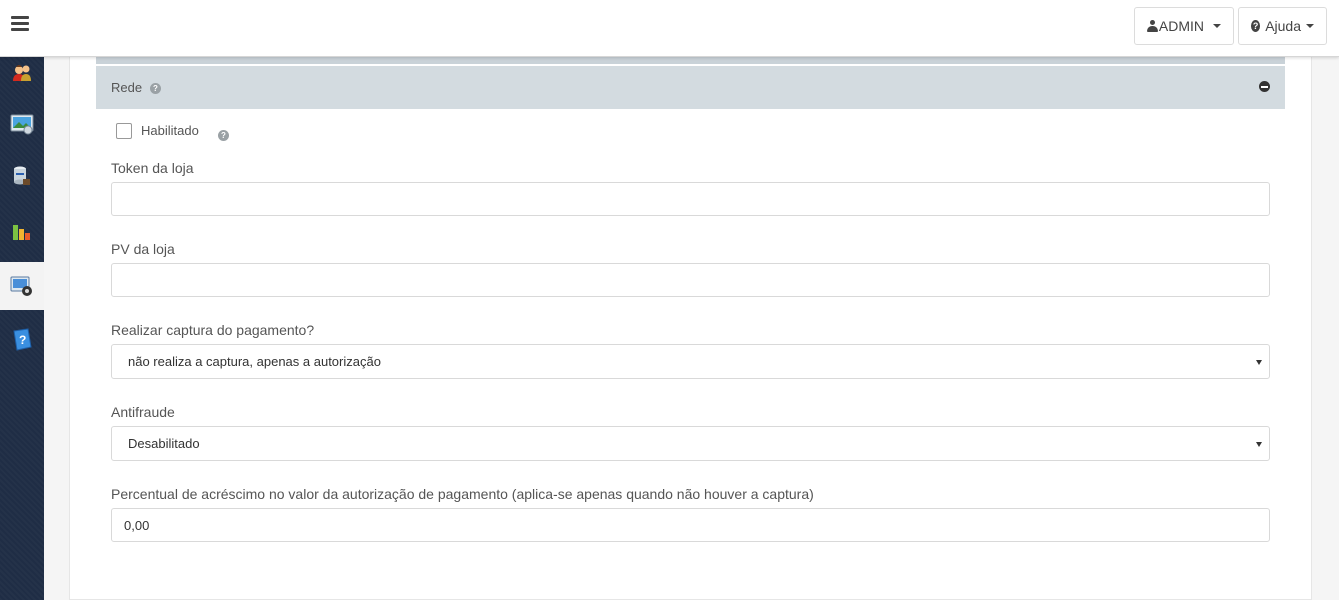  What do you see at coordinates (213, 330) in the screenshot?
I see `capture-label: Realizar captura do pagamento?` at bounding box center [213, 330].